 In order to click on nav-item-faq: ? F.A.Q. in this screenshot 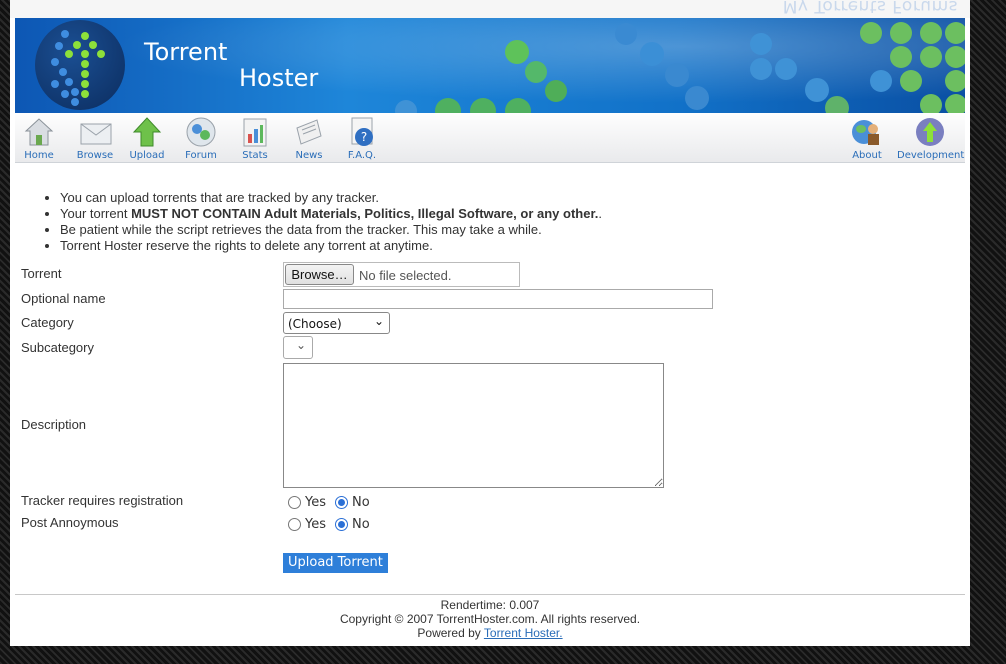, I will do `click(362, 138)`.